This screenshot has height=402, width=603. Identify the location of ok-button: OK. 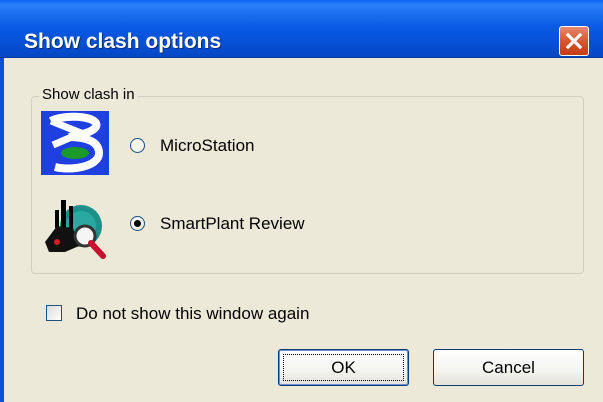
(343, 367).